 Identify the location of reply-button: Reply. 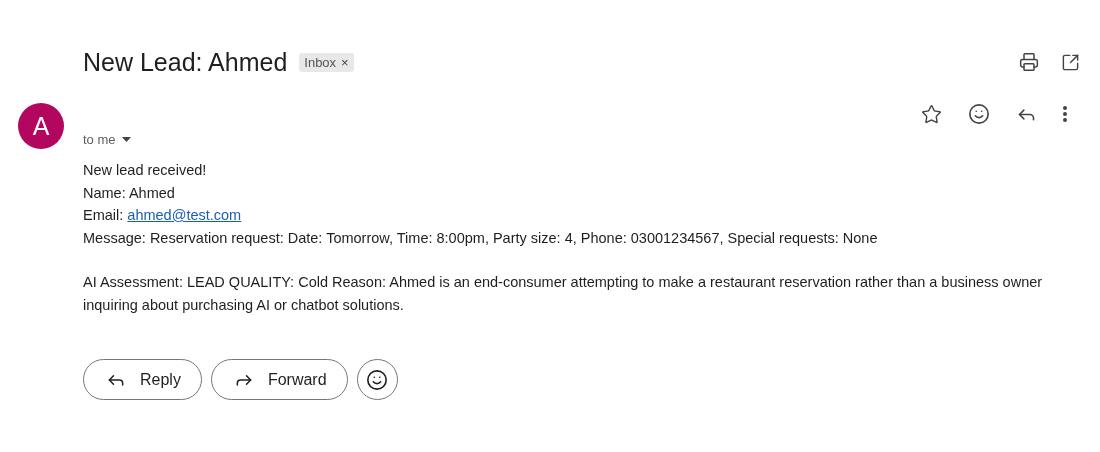
(142, 379).